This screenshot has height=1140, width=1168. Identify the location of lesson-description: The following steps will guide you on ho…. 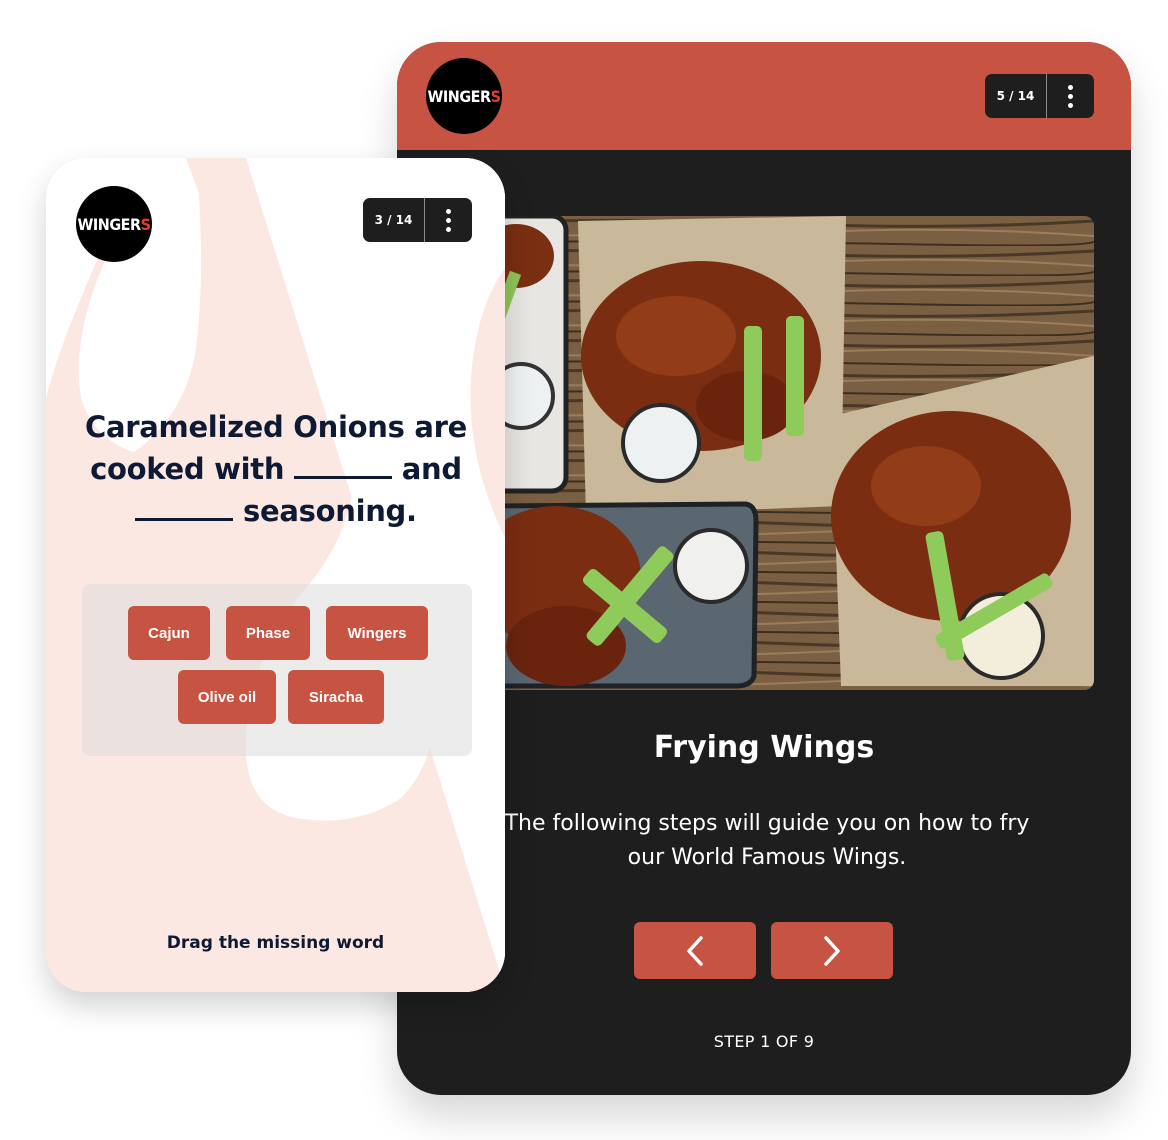
(767, 840).